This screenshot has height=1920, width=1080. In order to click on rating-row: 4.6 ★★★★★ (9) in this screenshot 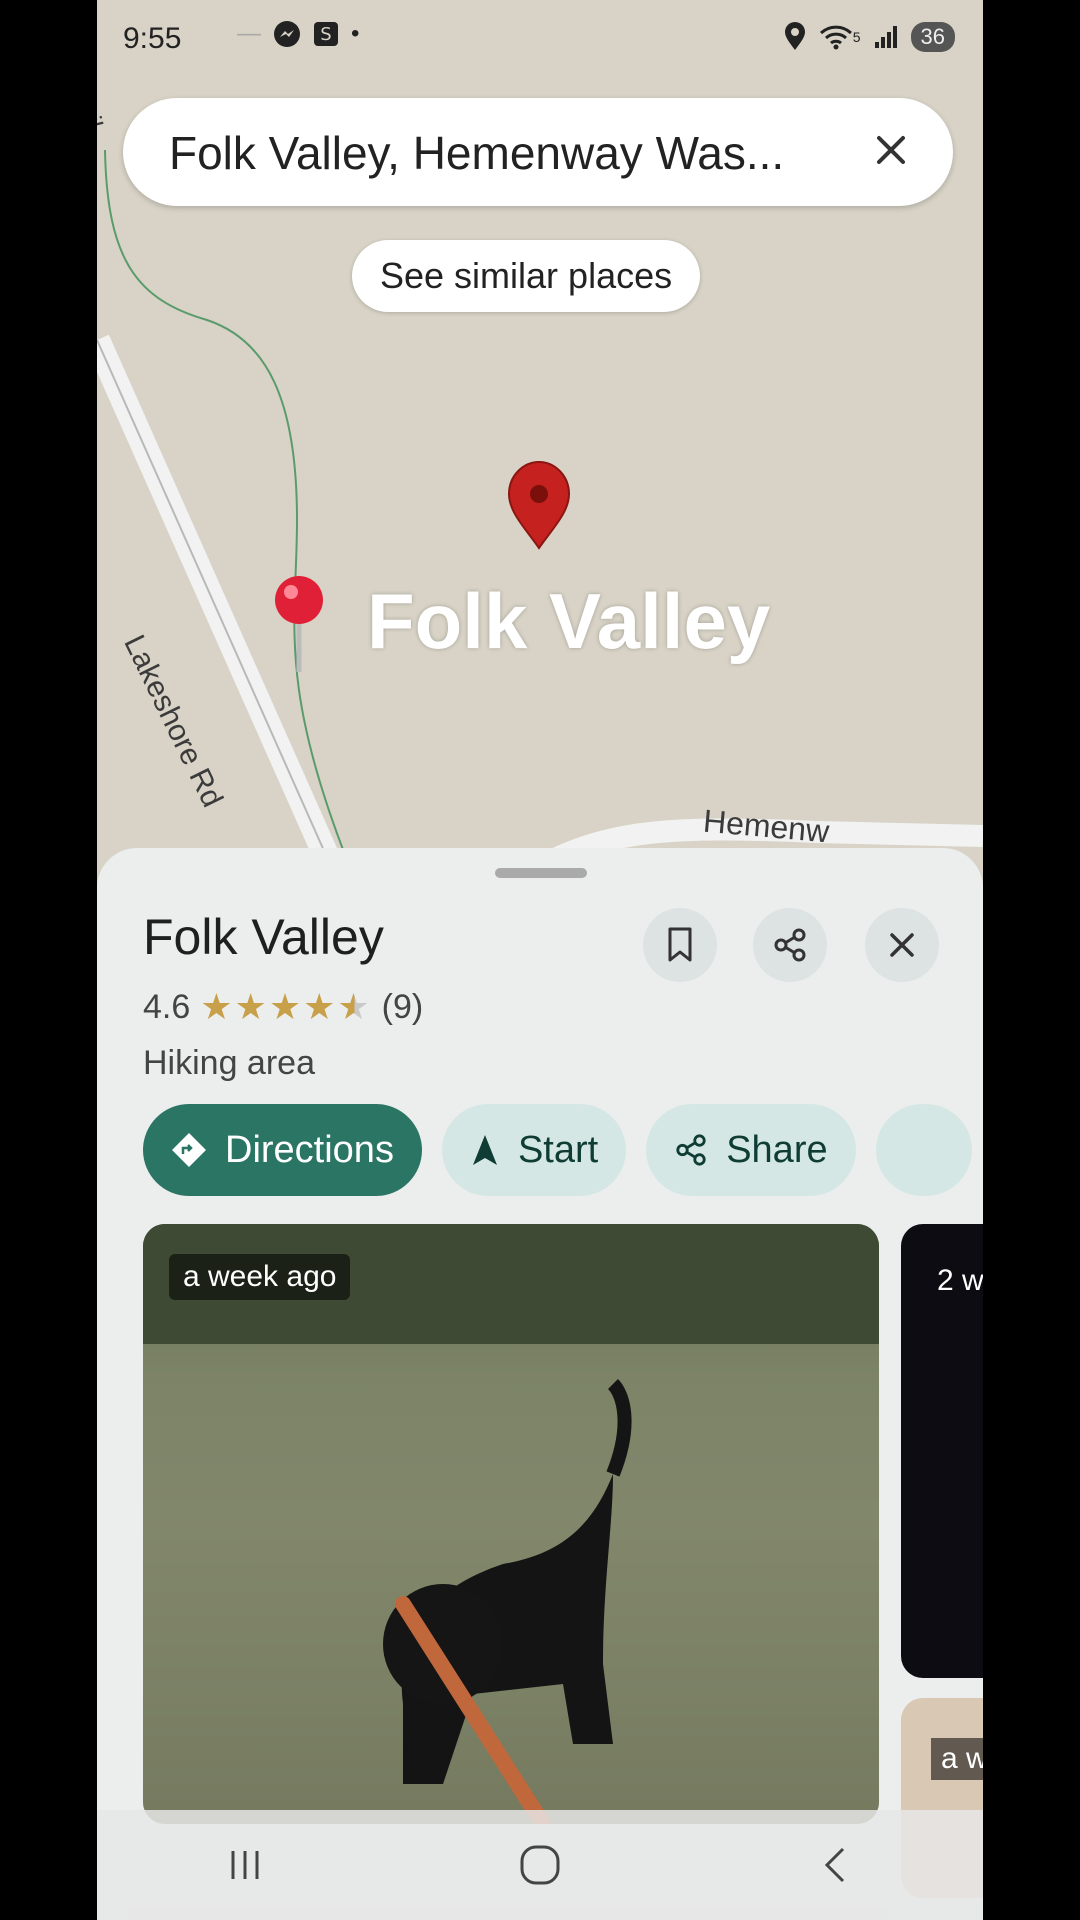, I will do `click(283, 1007)`.